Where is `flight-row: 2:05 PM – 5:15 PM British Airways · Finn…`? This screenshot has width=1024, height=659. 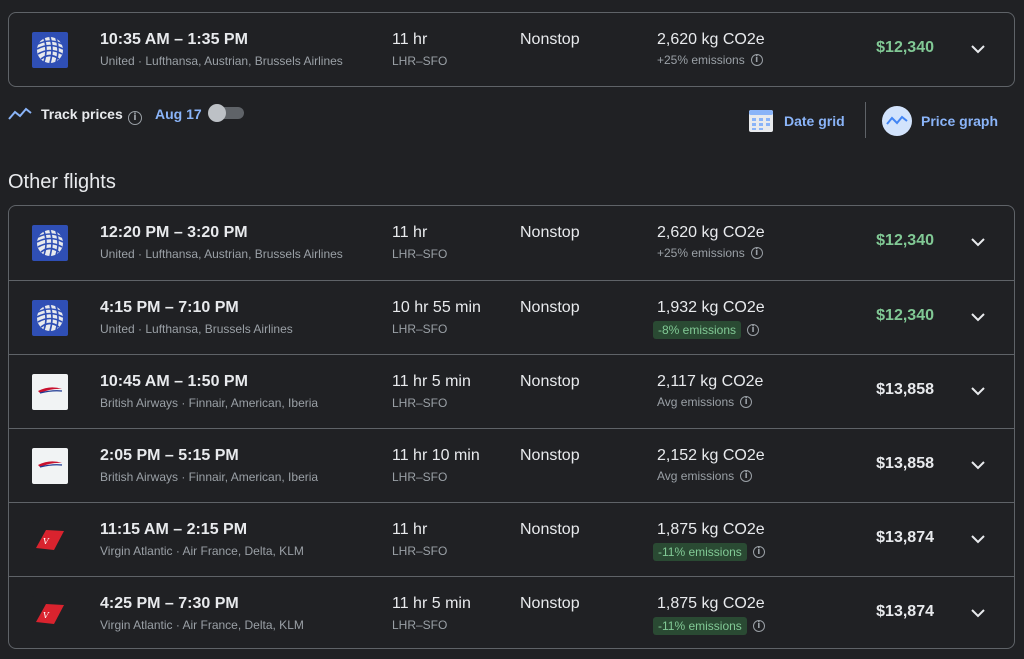 flight-row: 2:05 PM – 5:15 PM British Airways · Finn… is located at coordinates (511, 465).